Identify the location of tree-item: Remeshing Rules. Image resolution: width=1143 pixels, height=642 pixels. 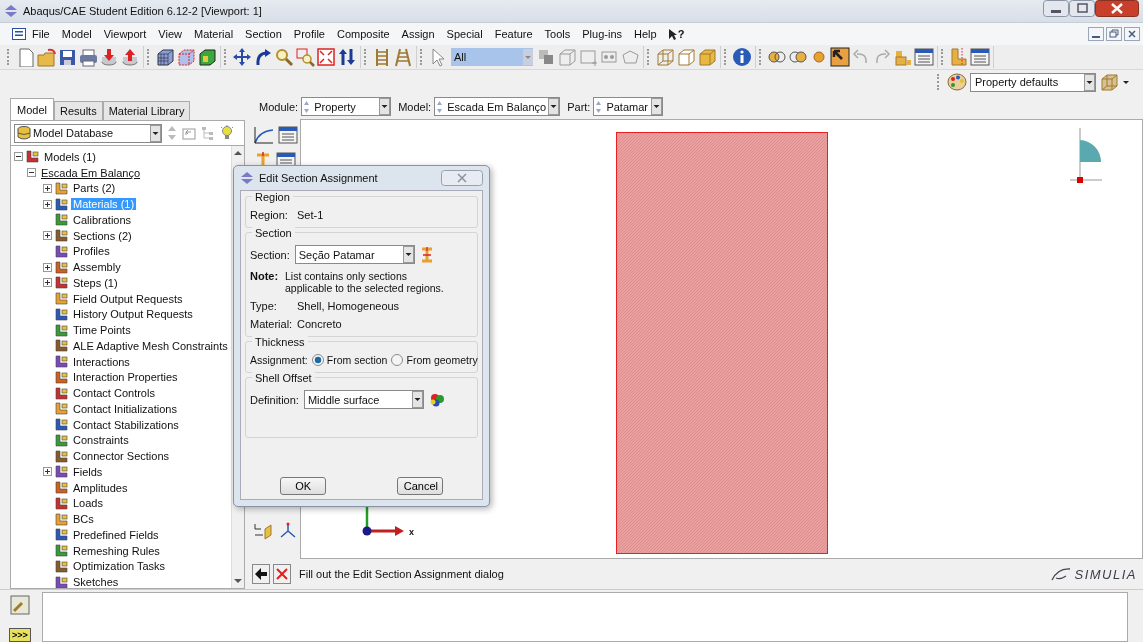
(116, 550).